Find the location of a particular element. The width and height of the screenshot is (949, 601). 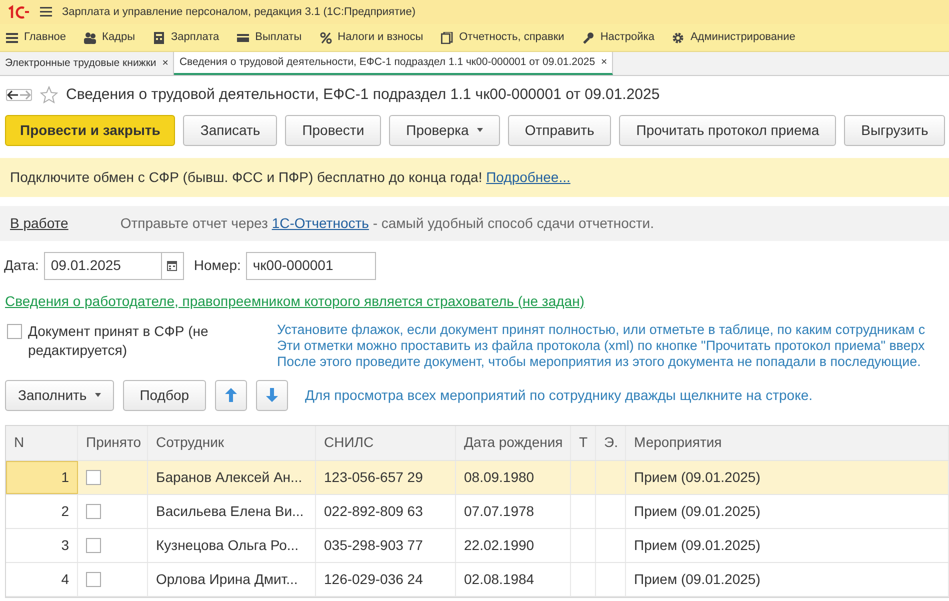

table-row: 4 Орлова Ирина Дмит... 126-029-036 24 02.08.1984 Прием (09.01.2025) is located at coordinates (477, 579).